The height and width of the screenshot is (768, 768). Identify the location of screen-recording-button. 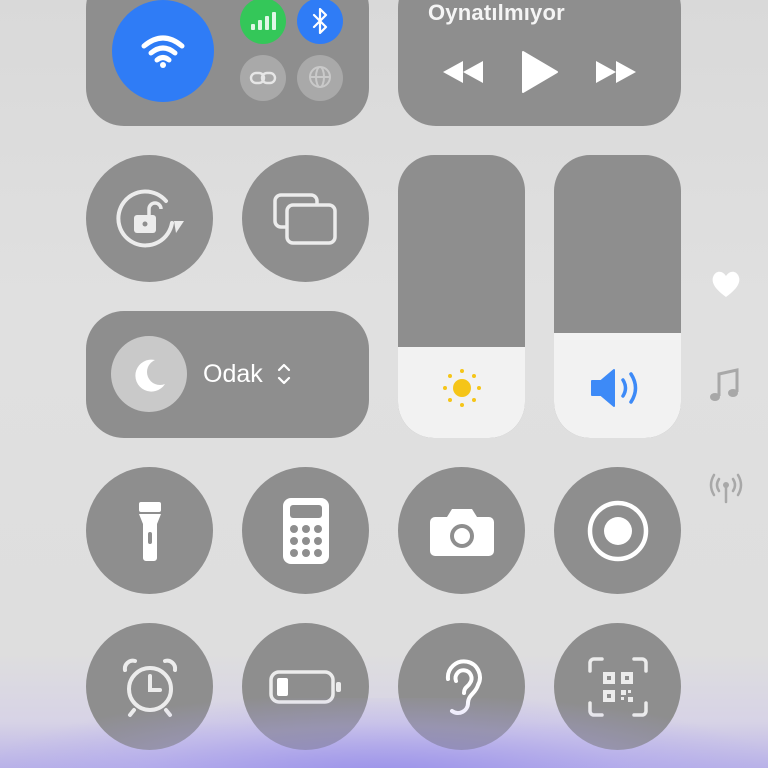
(617, 530).